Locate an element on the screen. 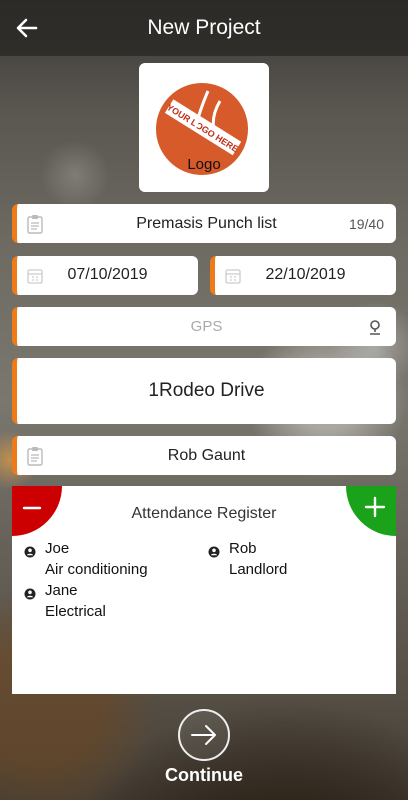 This screenshot has width=408, height=800. manager-value: Rob Gaunt is located at coordinates (206, 456).